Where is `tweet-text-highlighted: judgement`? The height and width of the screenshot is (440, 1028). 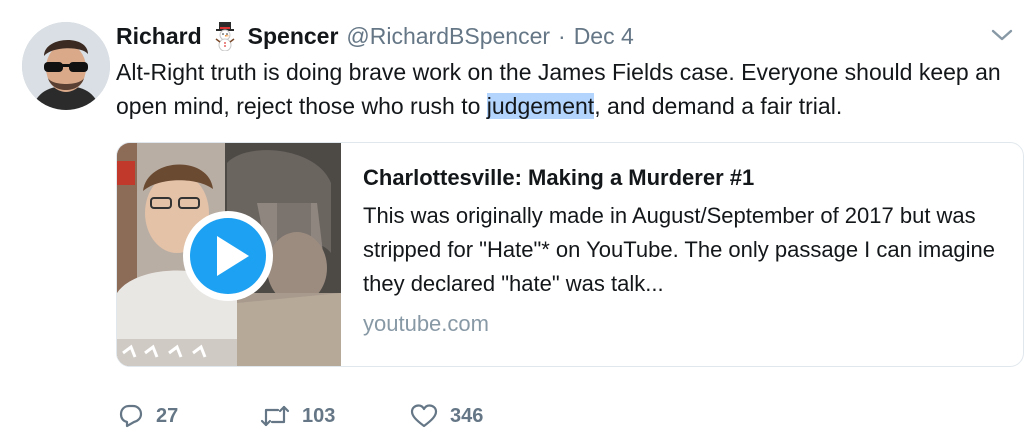 tweet-text-highlighted: judgement is located at coordinates (540, 106).